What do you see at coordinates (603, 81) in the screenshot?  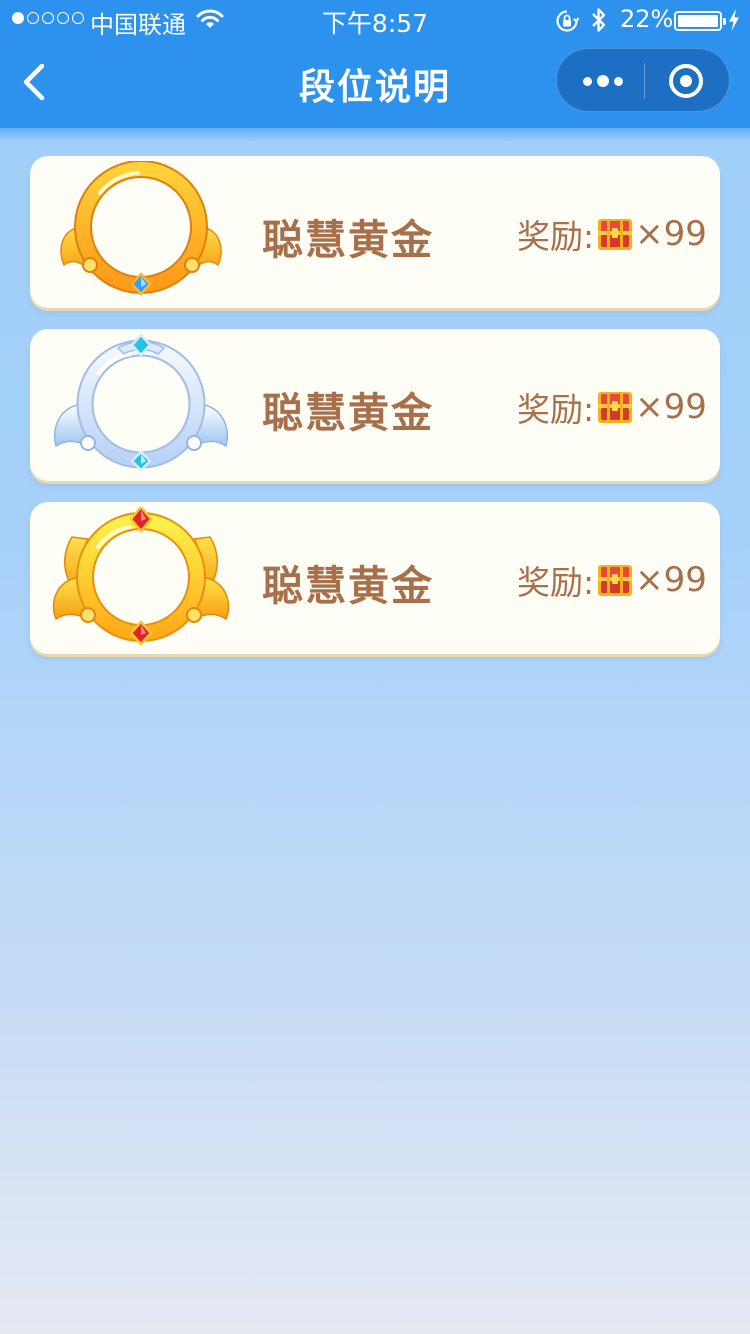 I see `more-dots-icon` at bounding box center [603, 81].